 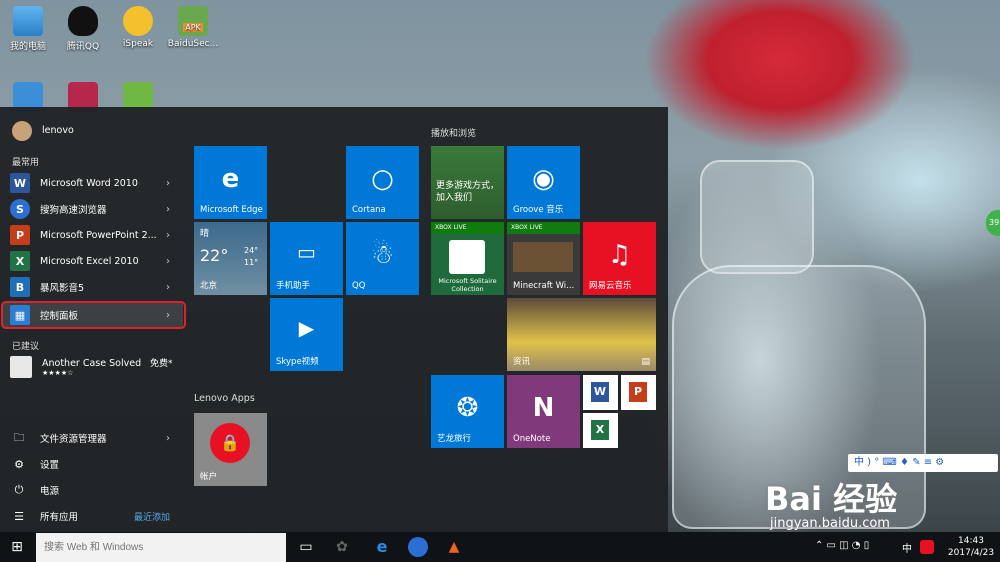 What do you see at coordinates (230, 258) in the screenshot?
I see `tile-weather: 晴 22° 24° 11° 北京` at bounding box center [230, 258].